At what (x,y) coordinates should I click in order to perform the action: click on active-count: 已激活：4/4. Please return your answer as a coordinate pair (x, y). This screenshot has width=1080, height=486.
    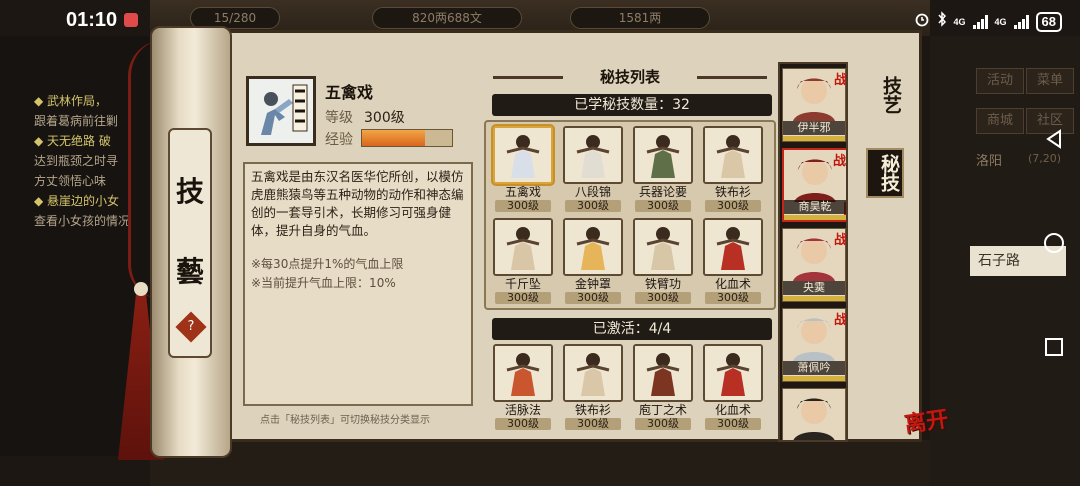
    Looking at the image, I should click on (632, 329).